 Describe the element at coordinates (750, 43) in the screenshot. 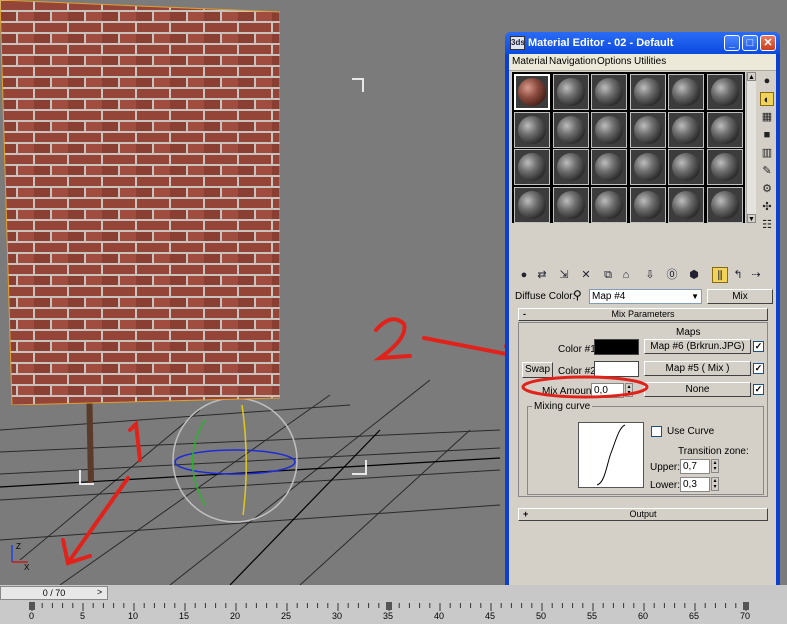

I see `maximize-button: □` at that location.